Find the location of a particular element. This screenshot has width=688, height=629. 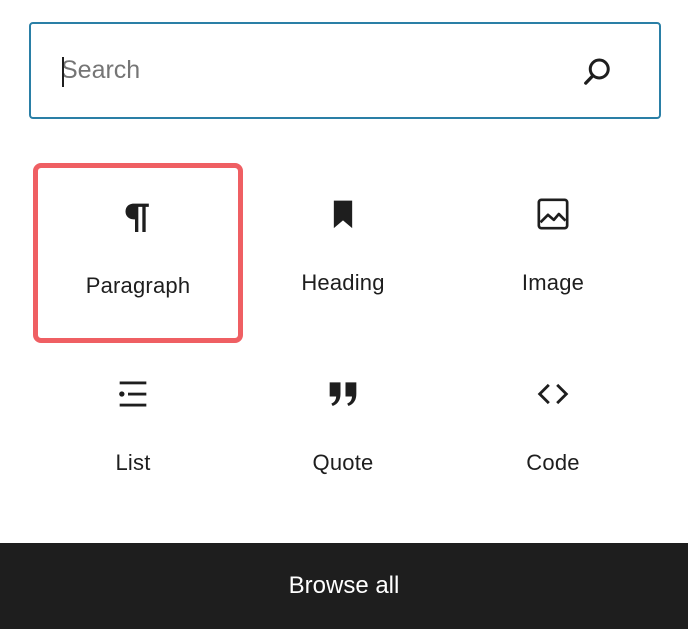

search-icon is located at coordinates (597, 72).